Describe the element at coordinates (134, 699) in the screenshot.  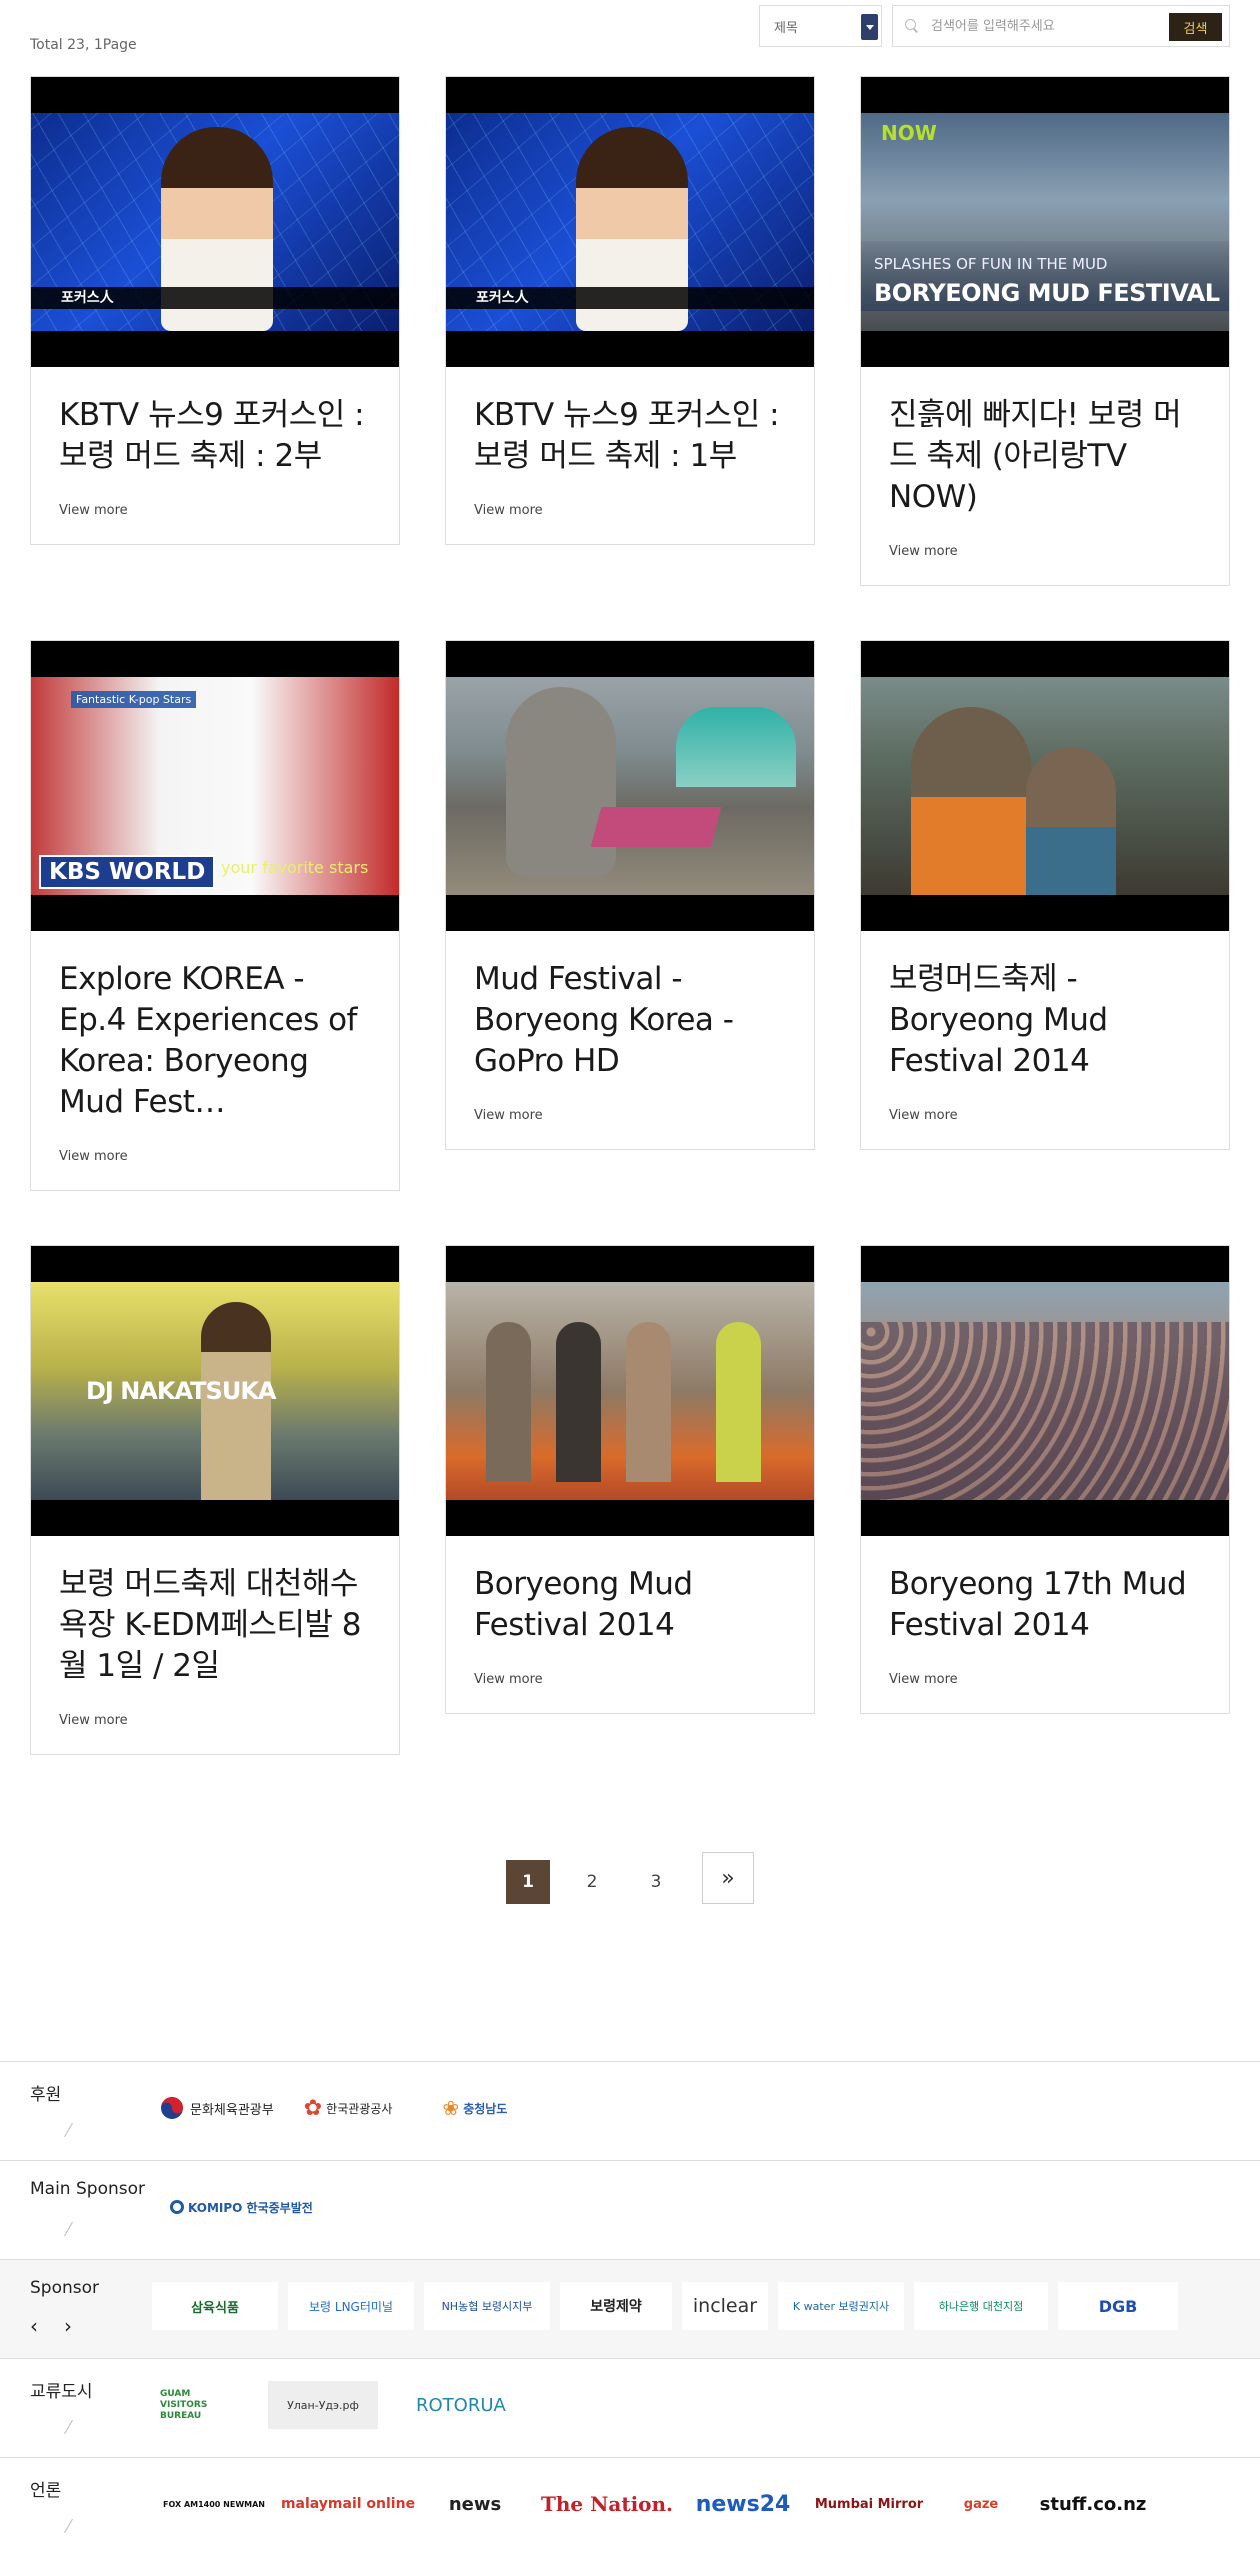
I see `thumbnail-tag: Fantastic K-pop Stars` at that location.